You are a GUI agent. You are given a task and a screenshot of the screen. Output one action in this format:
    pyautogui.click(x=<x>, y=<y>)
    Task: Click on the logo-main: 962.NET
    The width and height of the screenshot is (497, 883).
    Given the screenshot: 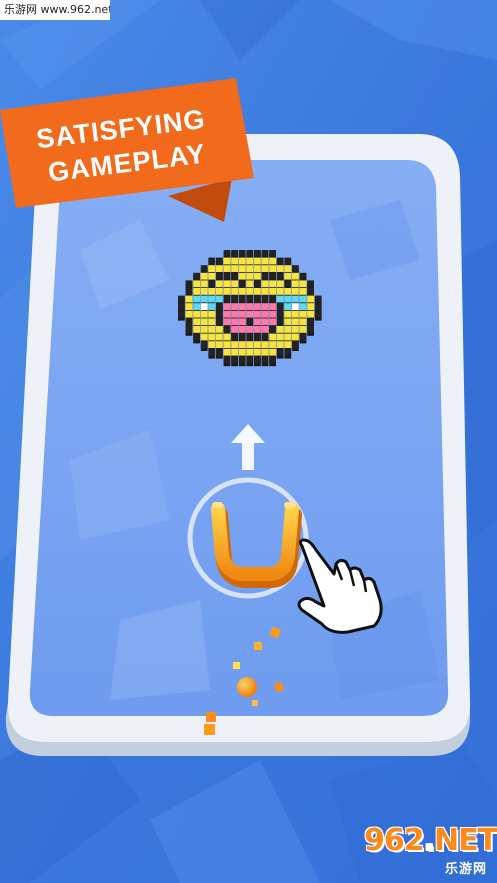 What is the action you would take?
    pyautogui.click(x=430, y=840)
    